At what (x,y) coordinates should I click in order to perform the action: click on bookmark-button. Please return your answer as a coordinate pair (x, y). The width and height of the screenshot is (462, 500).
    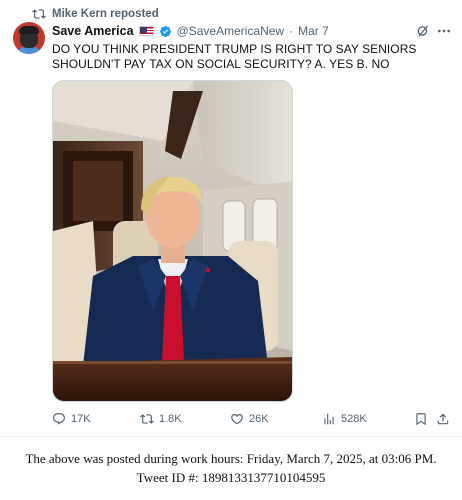
    Looking at the image, I should click on (421, 419).